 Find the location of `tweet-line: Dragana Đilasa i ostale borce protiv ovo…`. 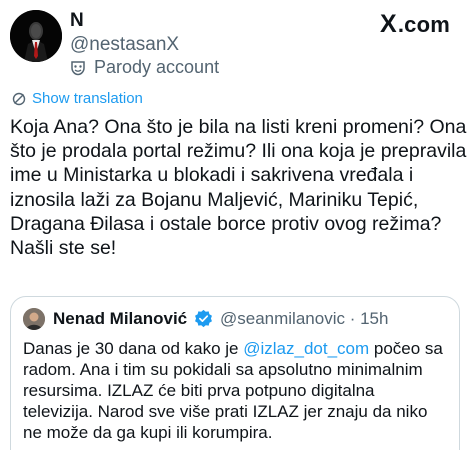

tweet-line: Dragana Đilasa i ostale borce protiv ovo… is located at coordinates (226, 223).